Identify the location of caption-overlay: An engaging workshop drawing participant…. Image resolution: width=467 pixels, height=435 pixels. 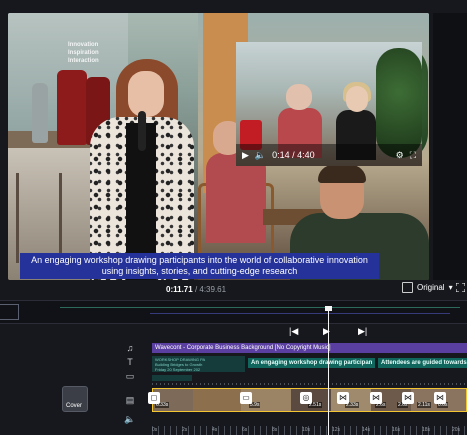
(199, 266).